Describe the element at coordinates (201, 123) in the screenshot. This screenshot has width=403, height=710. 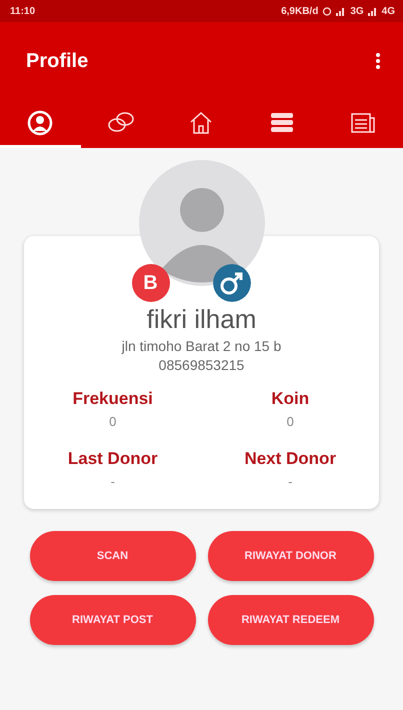
I see `house-icon` at that location.